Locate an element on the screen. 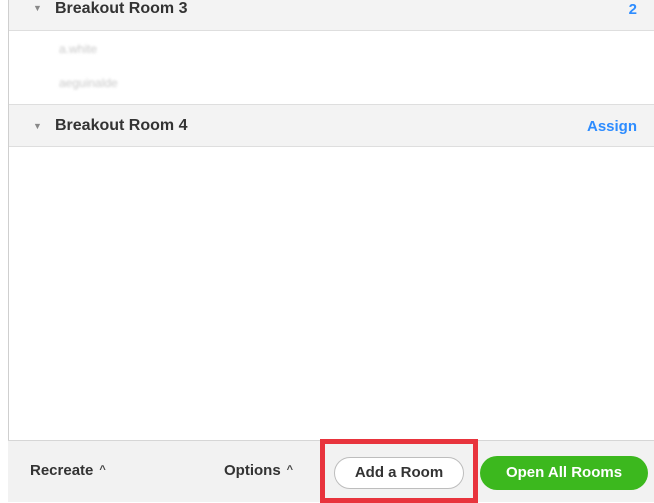  room-header-breakout-room-4: ▼ Breakout Room 4 Assign is located at coordinates (331, 125).